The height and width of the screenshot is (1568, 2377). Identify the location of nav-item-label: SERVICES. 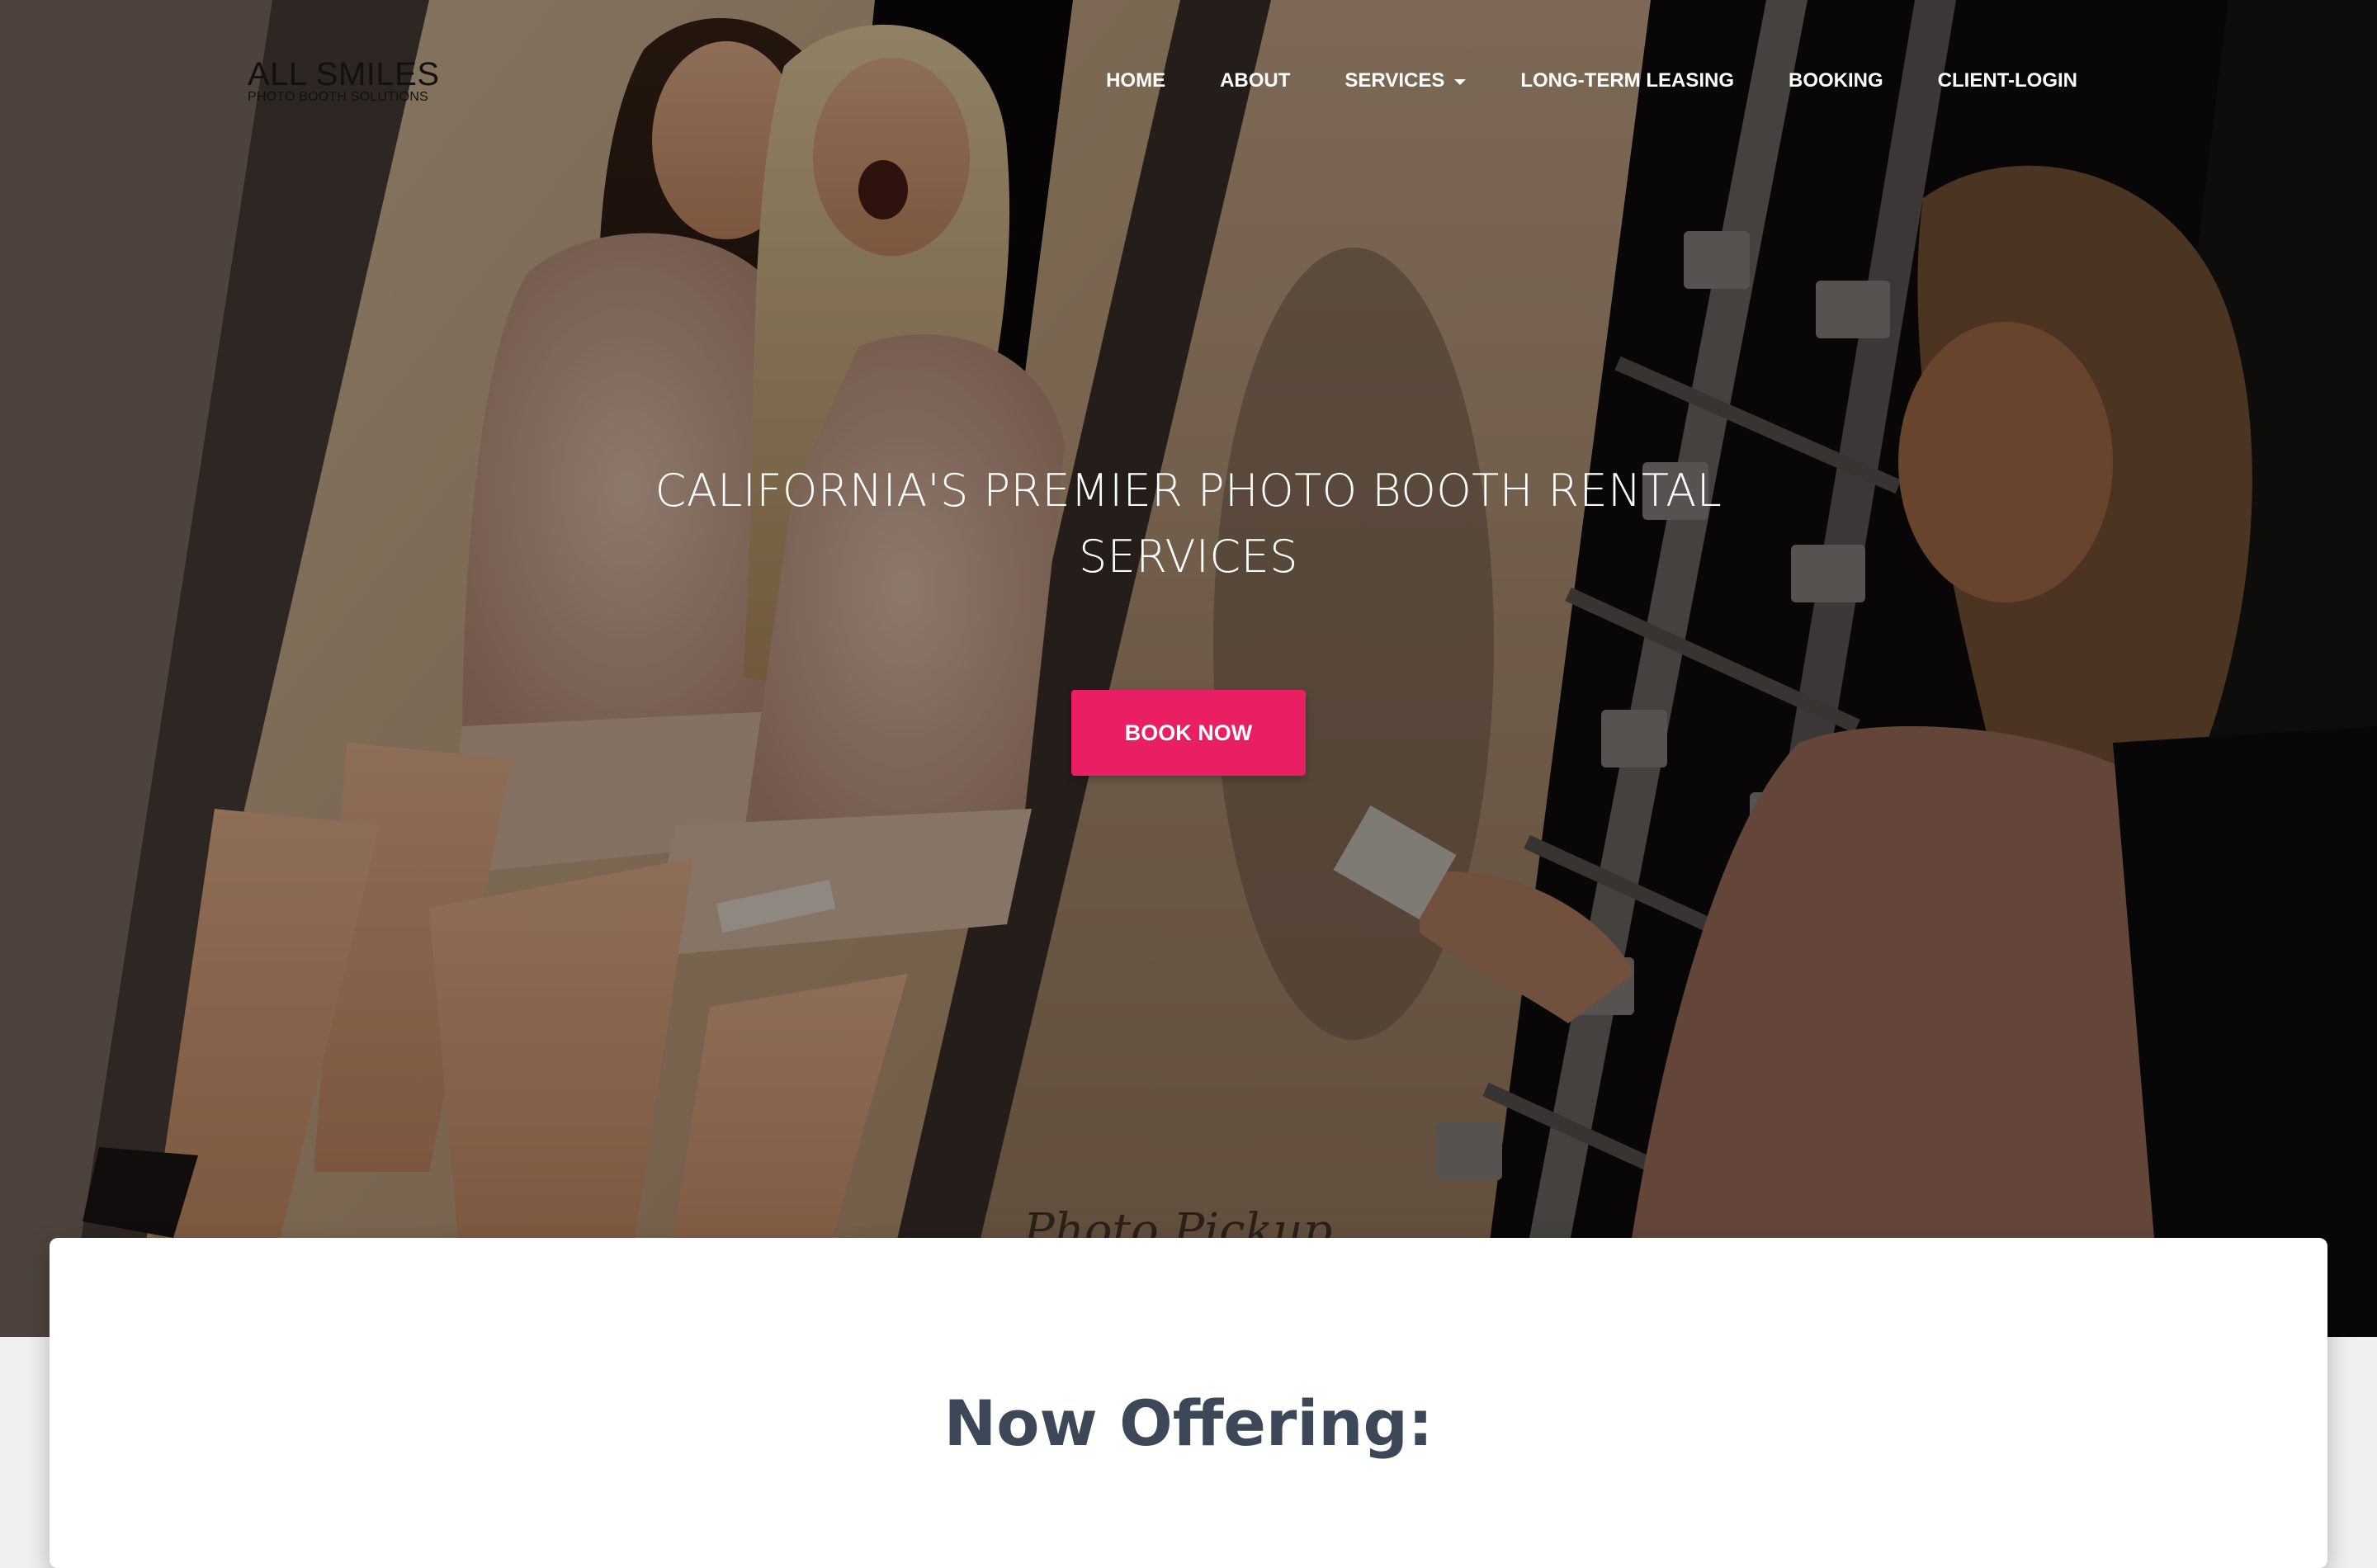
(1394, 80).